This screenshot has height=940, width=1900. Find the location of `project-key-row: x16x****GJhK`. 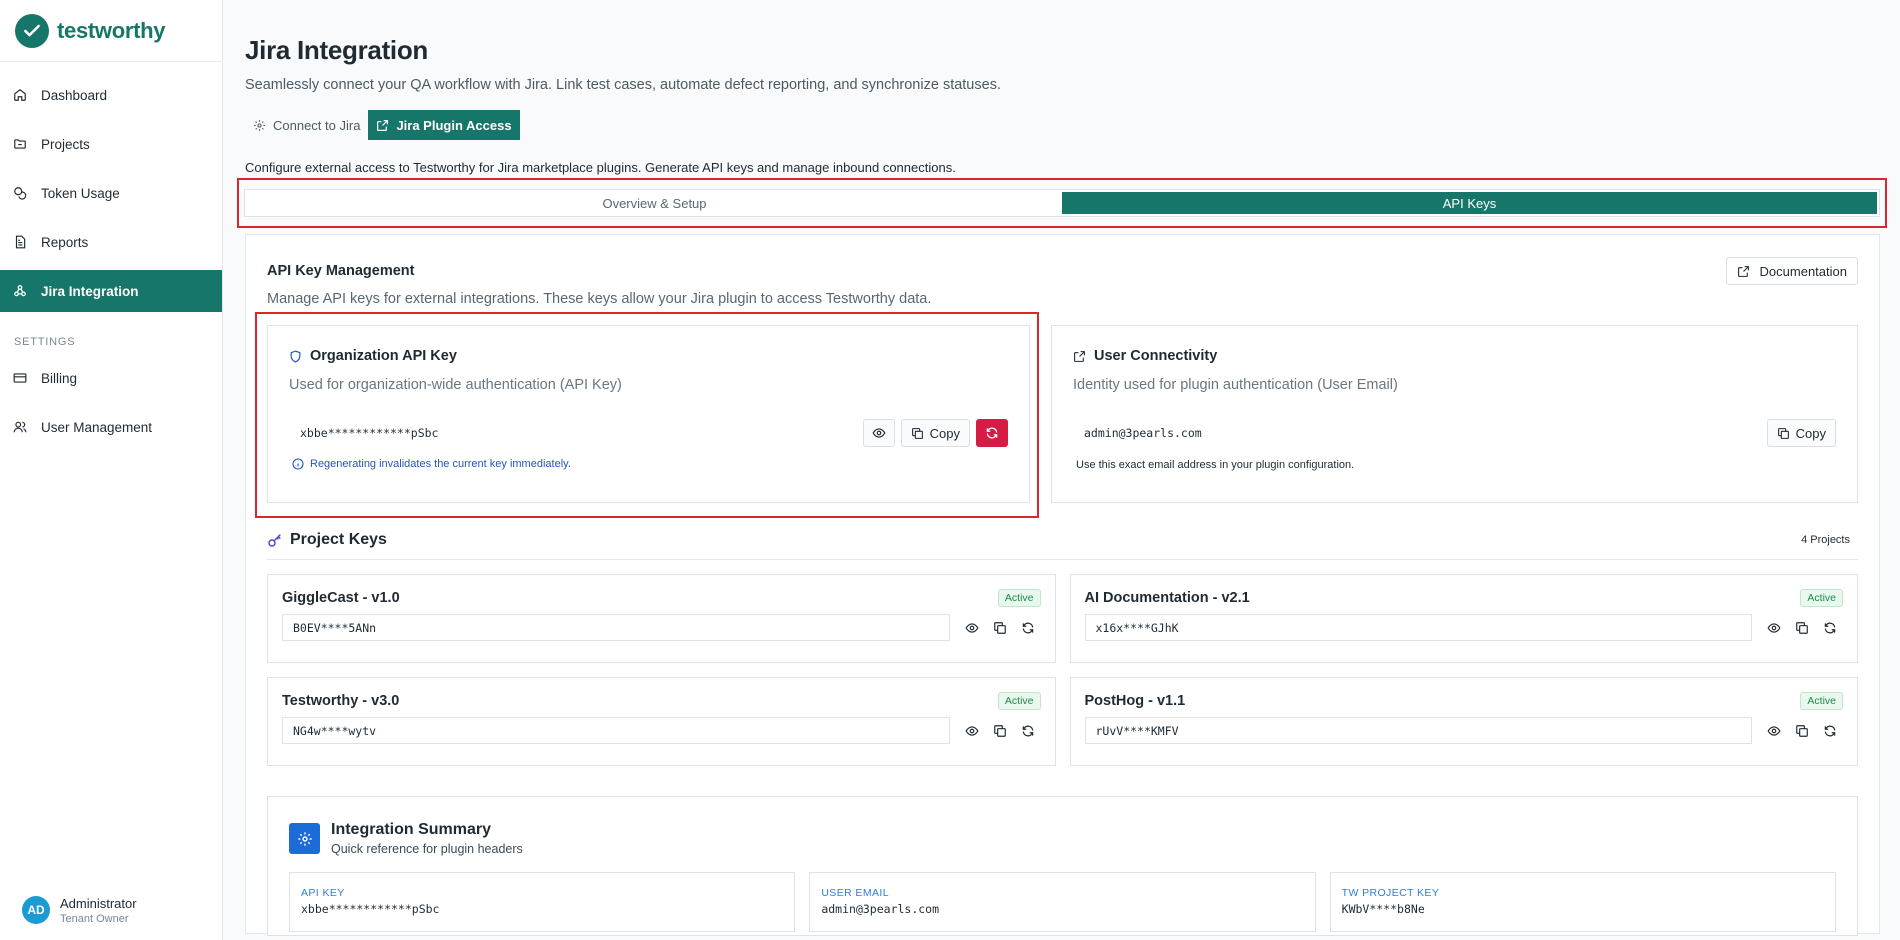

project-key-row: x16x****GJhK is located at coordinates (1464, 627).